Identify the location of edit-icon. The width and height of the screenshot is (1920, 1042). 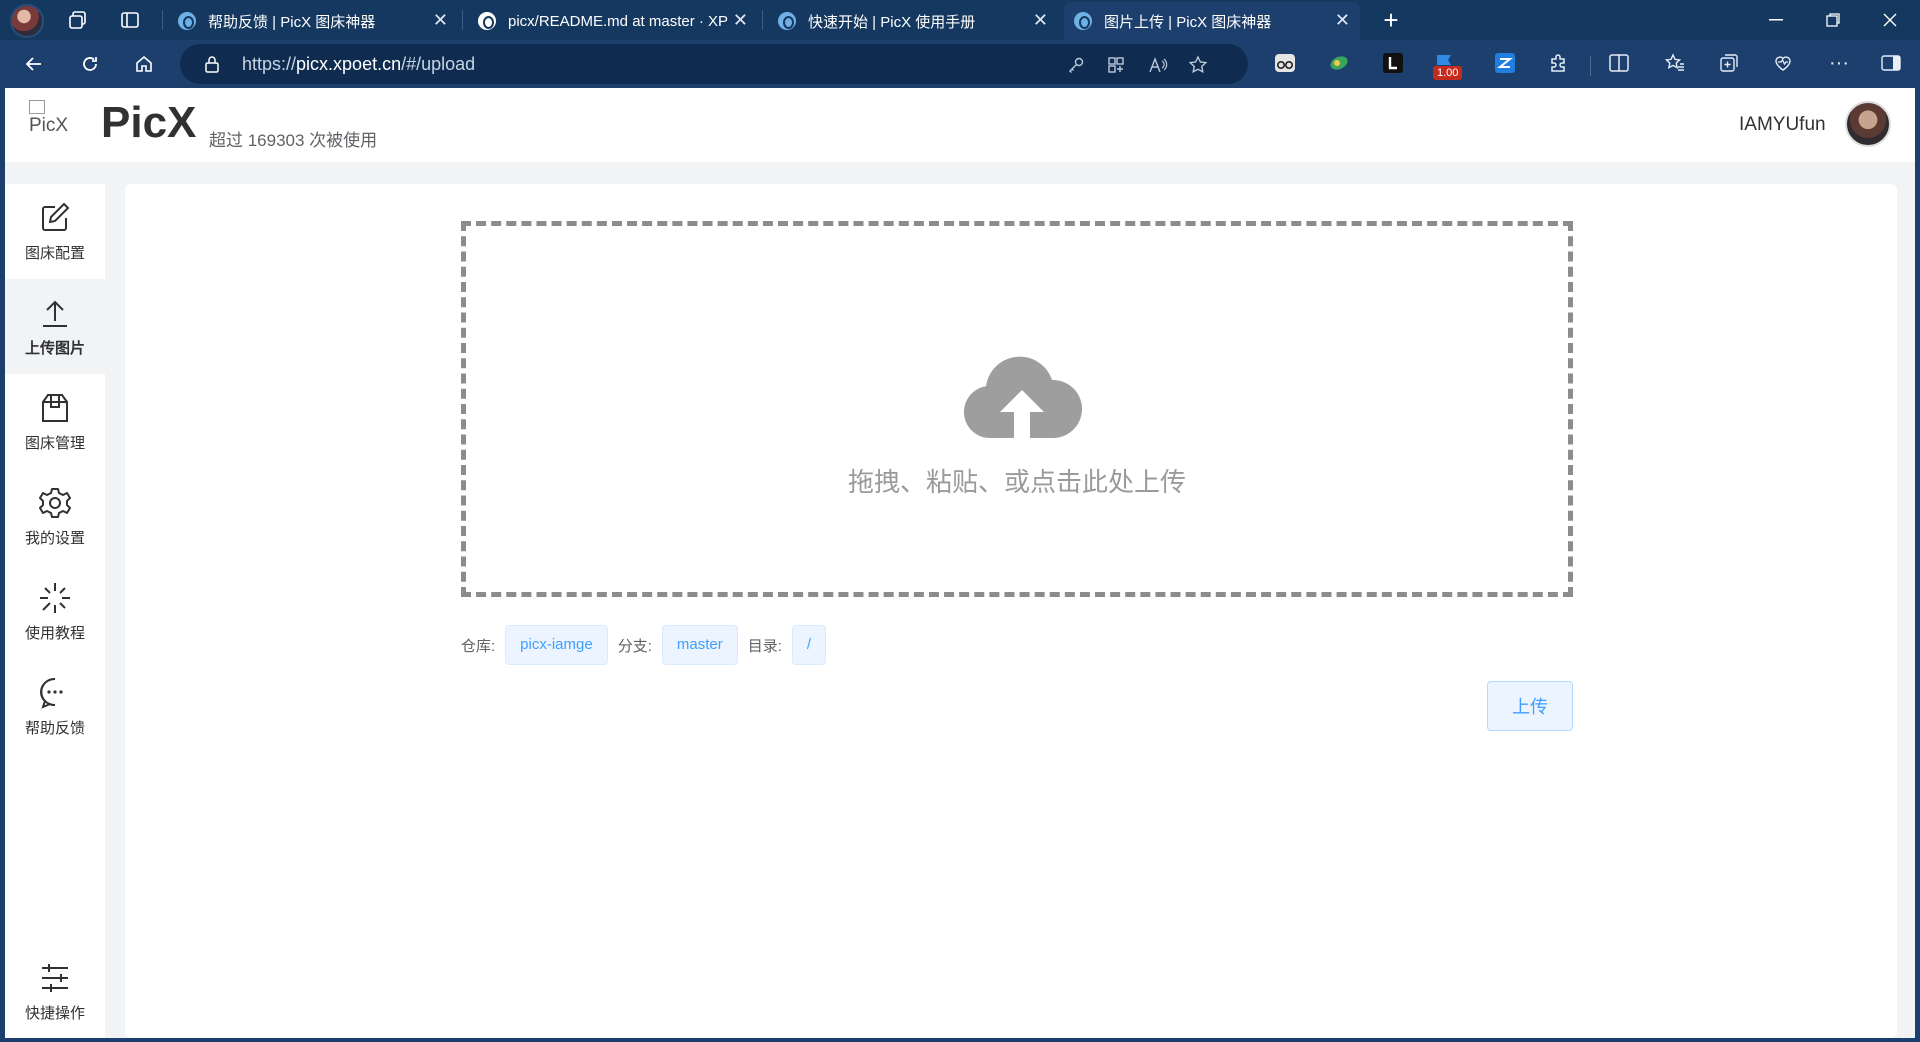
(56, 216).